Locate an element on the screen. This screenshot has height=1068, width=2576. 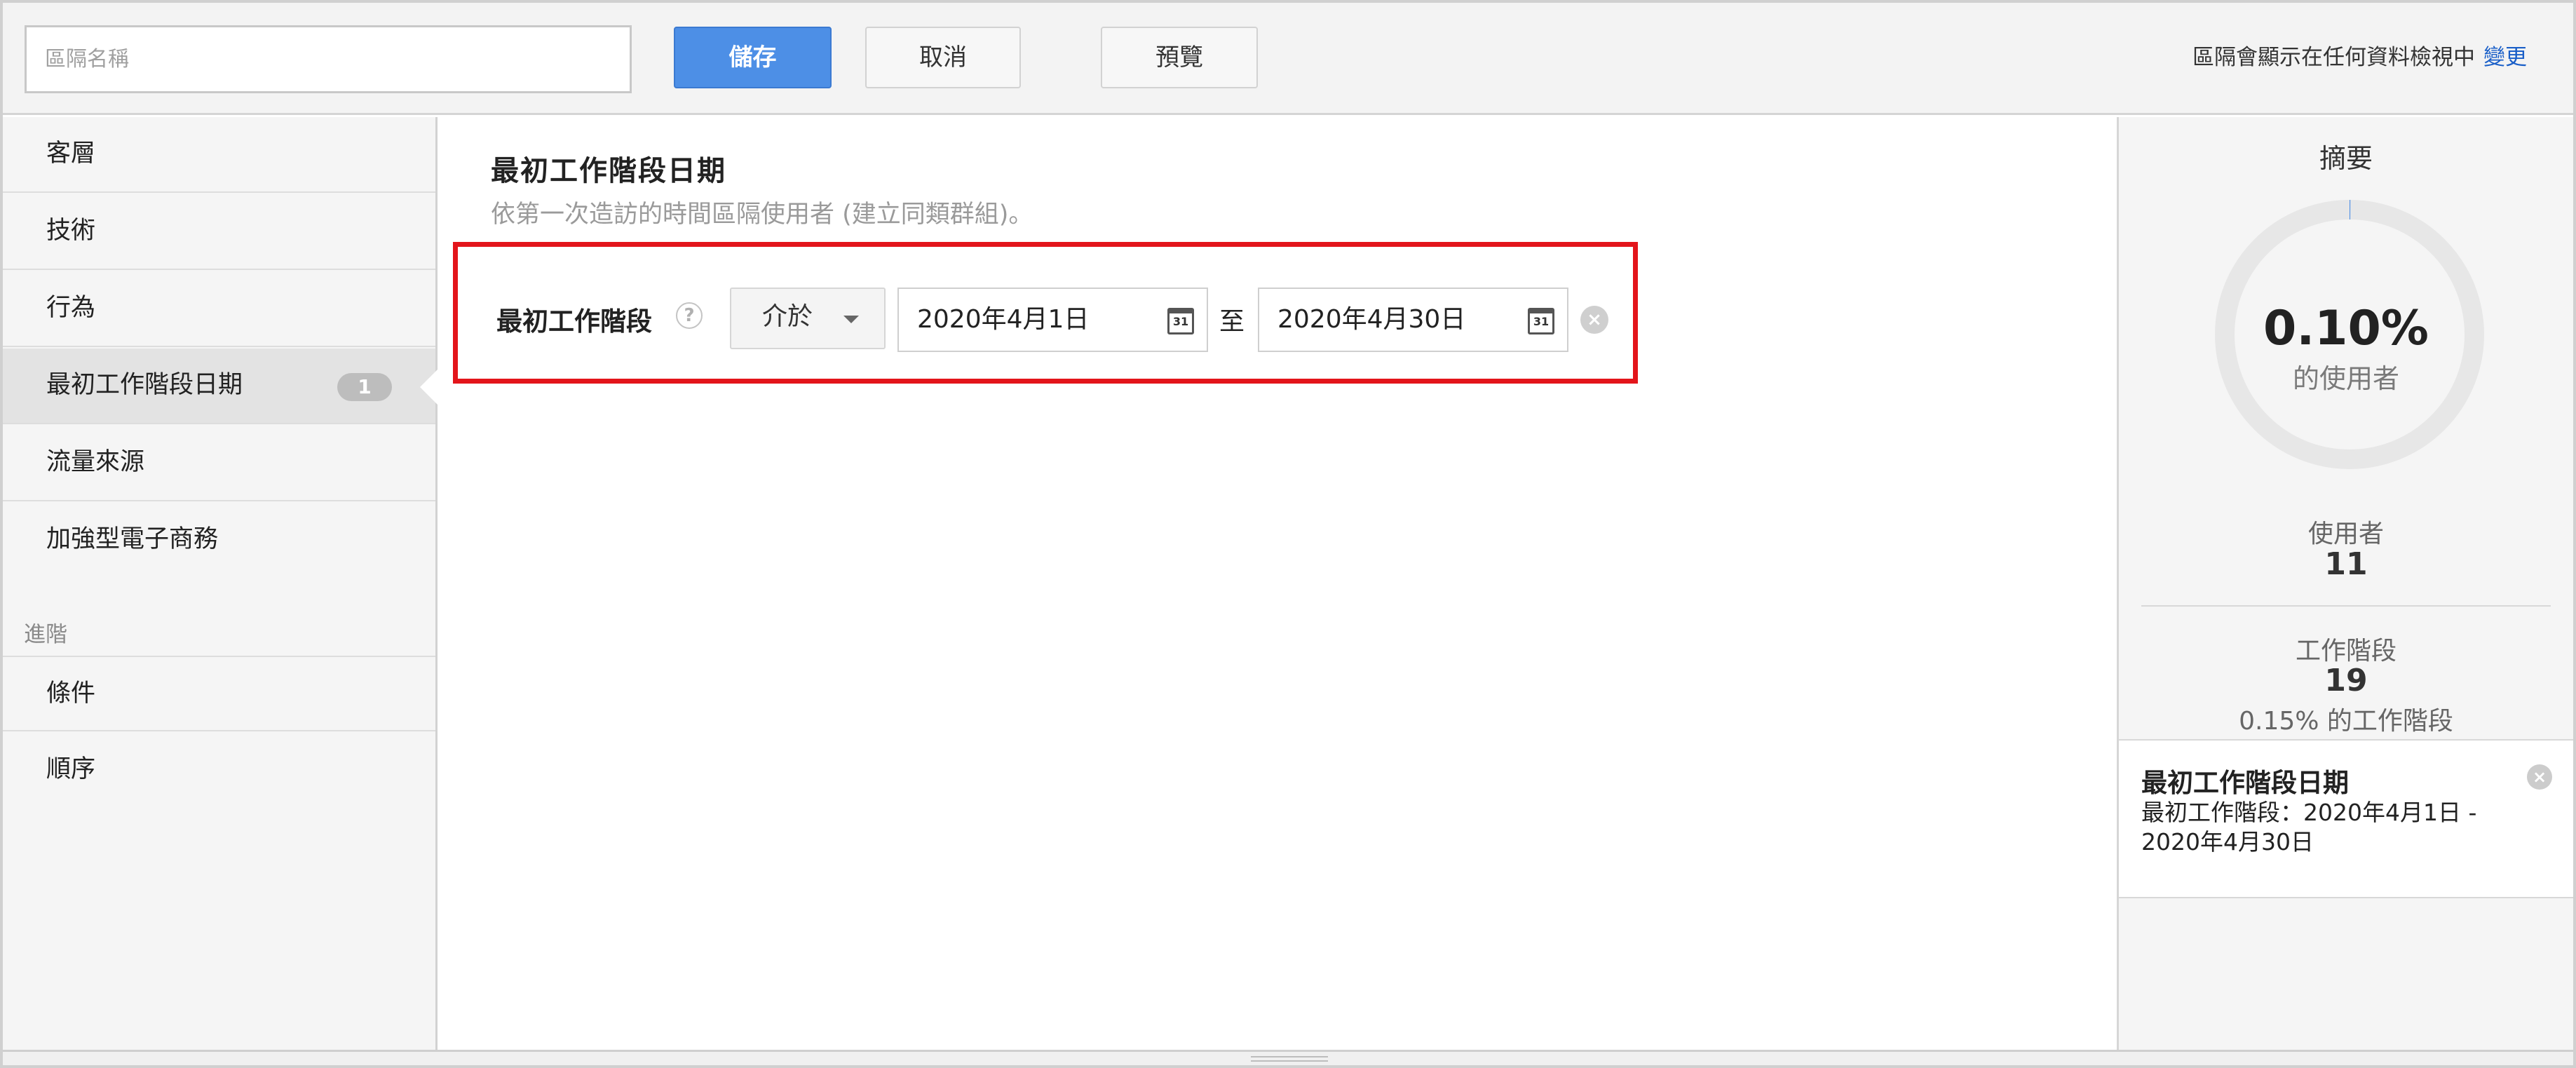
cancel-button: 取消 is located at coordinates (943, 57).